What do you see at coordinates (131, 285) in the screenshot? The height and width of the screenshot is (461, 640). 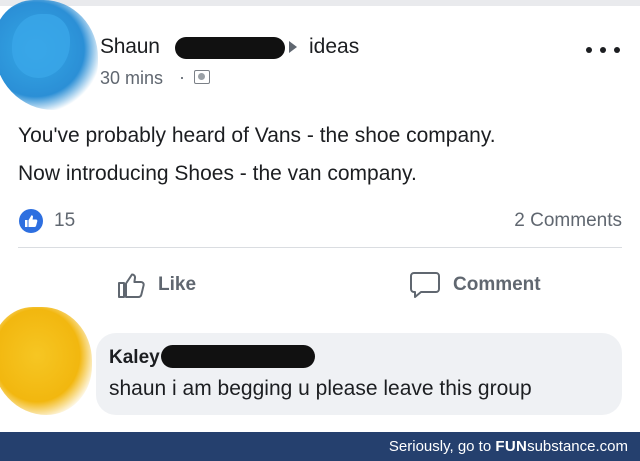 I see `thumbs-up-icon` at bounding box center [131, 285].